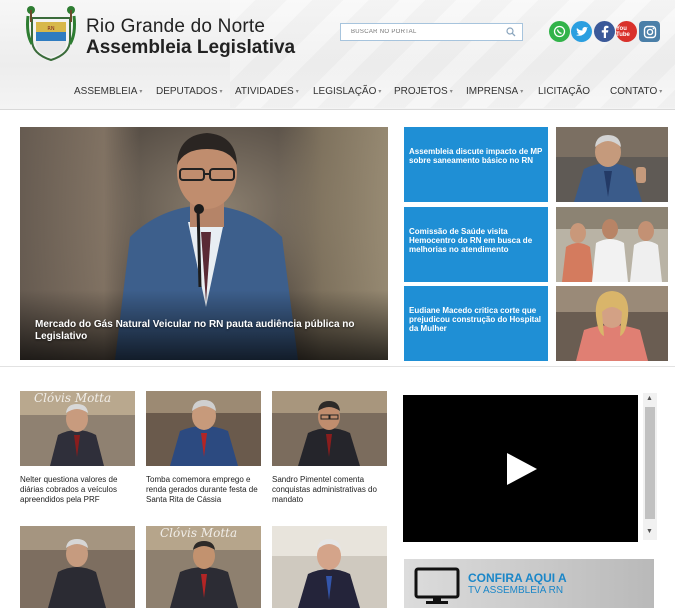  I want to click on state-crest-logo: RN, so click(51, 33).